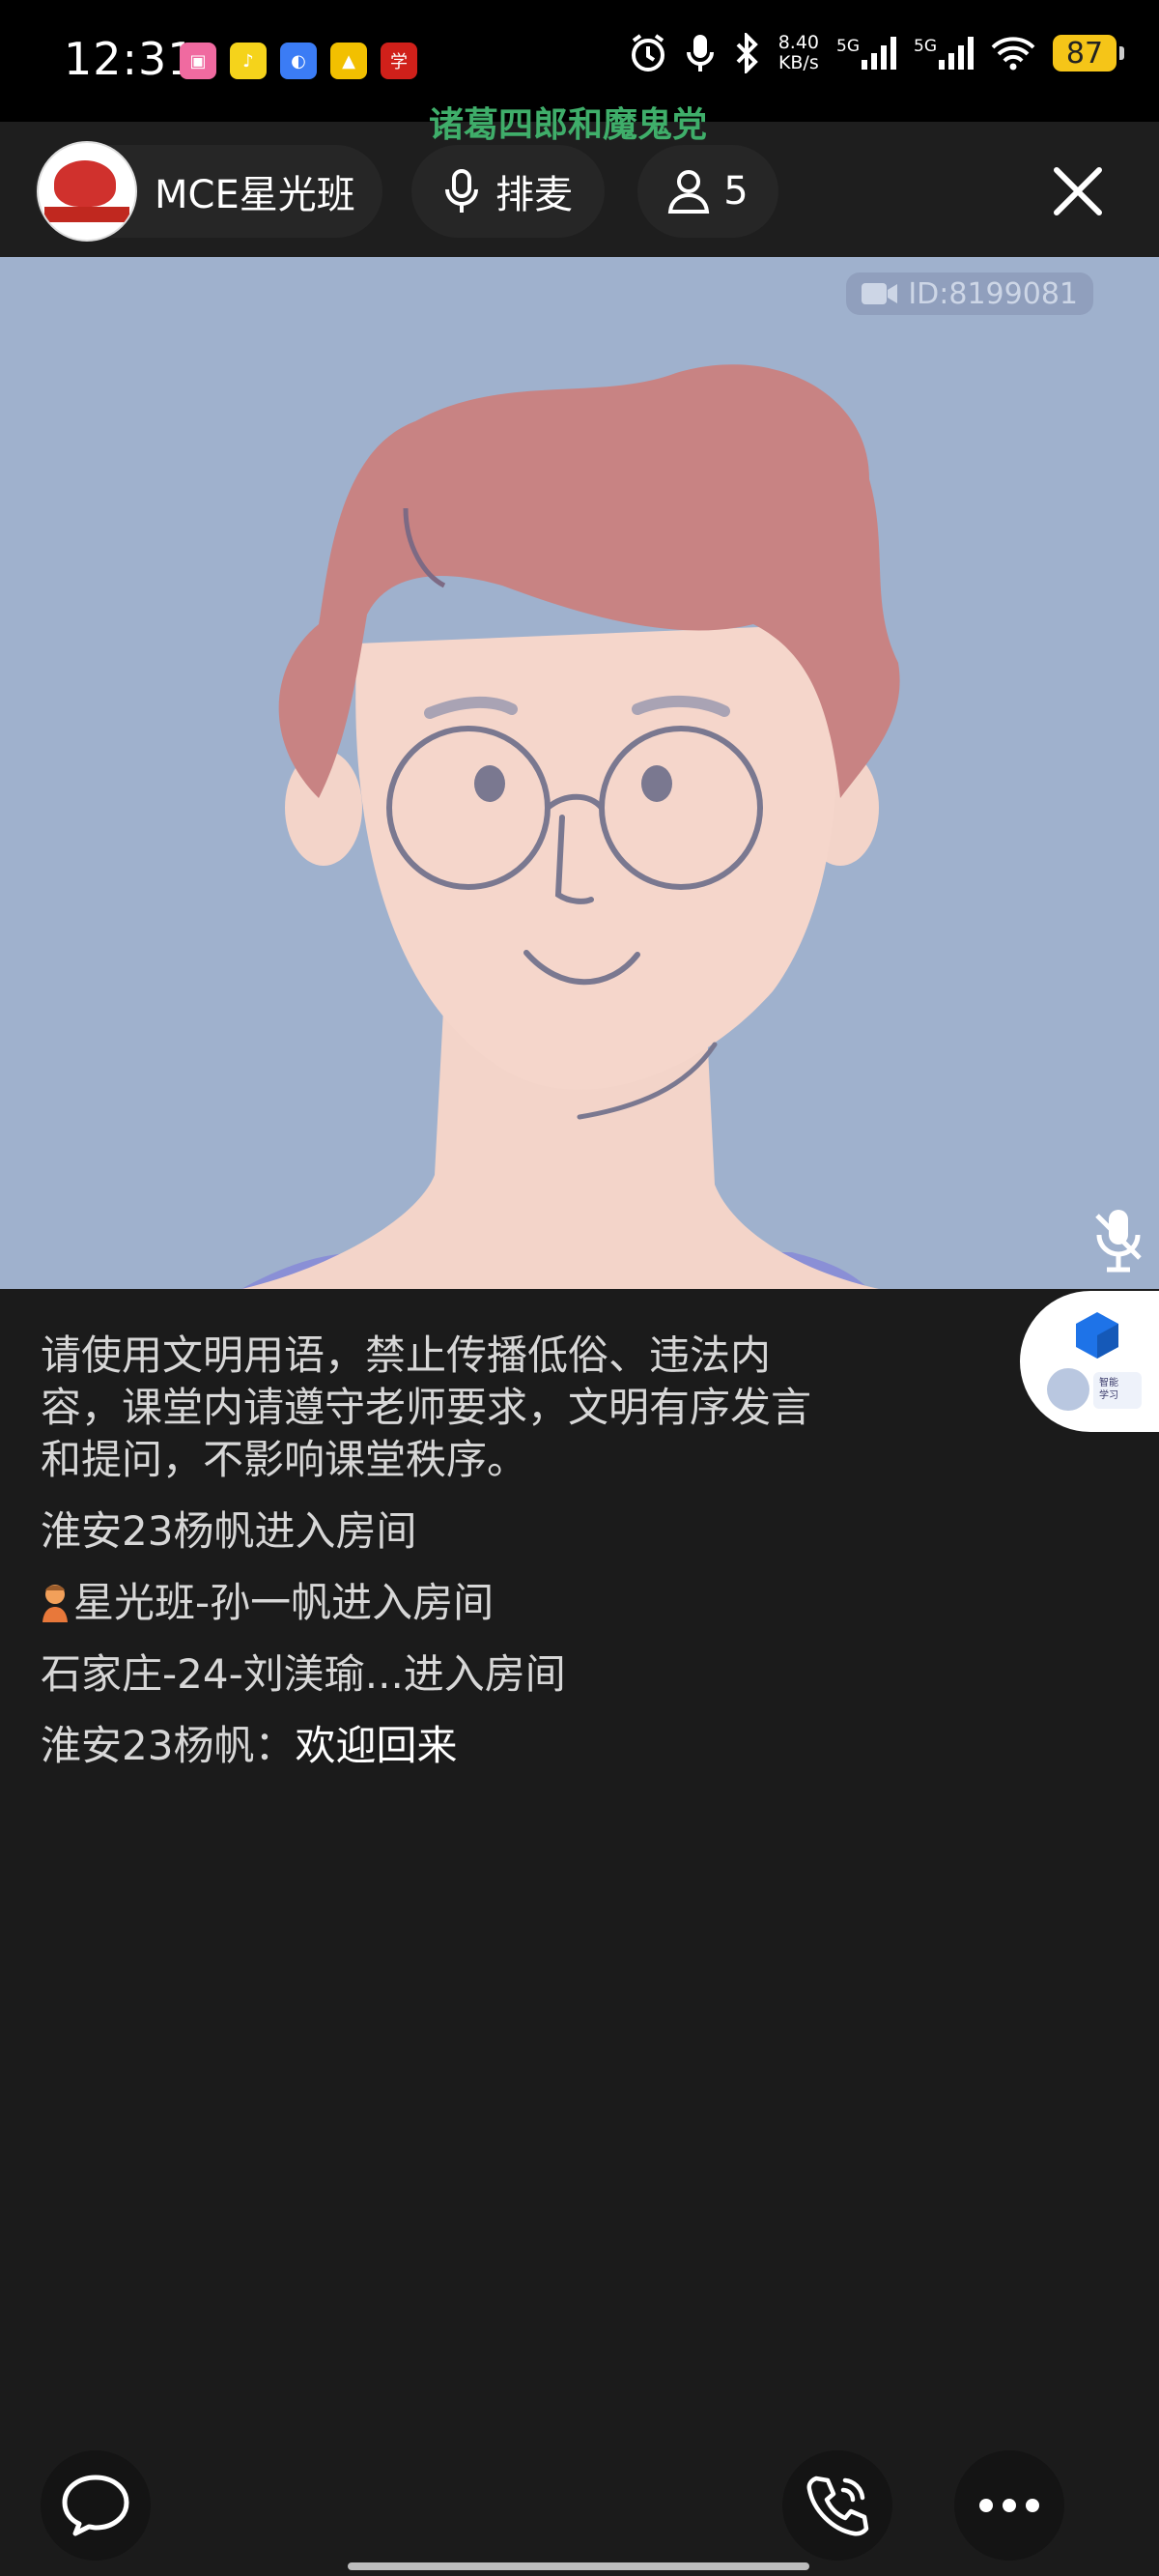 The width and height of the screenshot is (1159, 2576). I want to click on close-icon, so click(1078, 191).